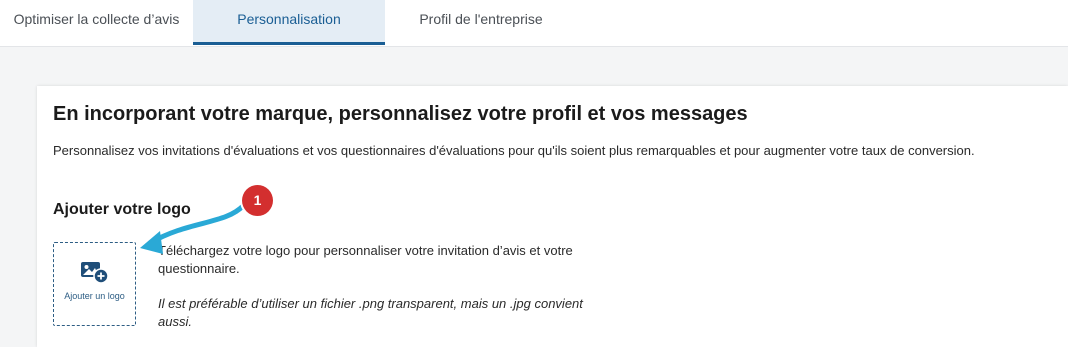 The height and width of the screenshot is (347, 1068). Describe the element at coordinates (257, 200) in the screenshot. I see `step-badge: 1` at that location.